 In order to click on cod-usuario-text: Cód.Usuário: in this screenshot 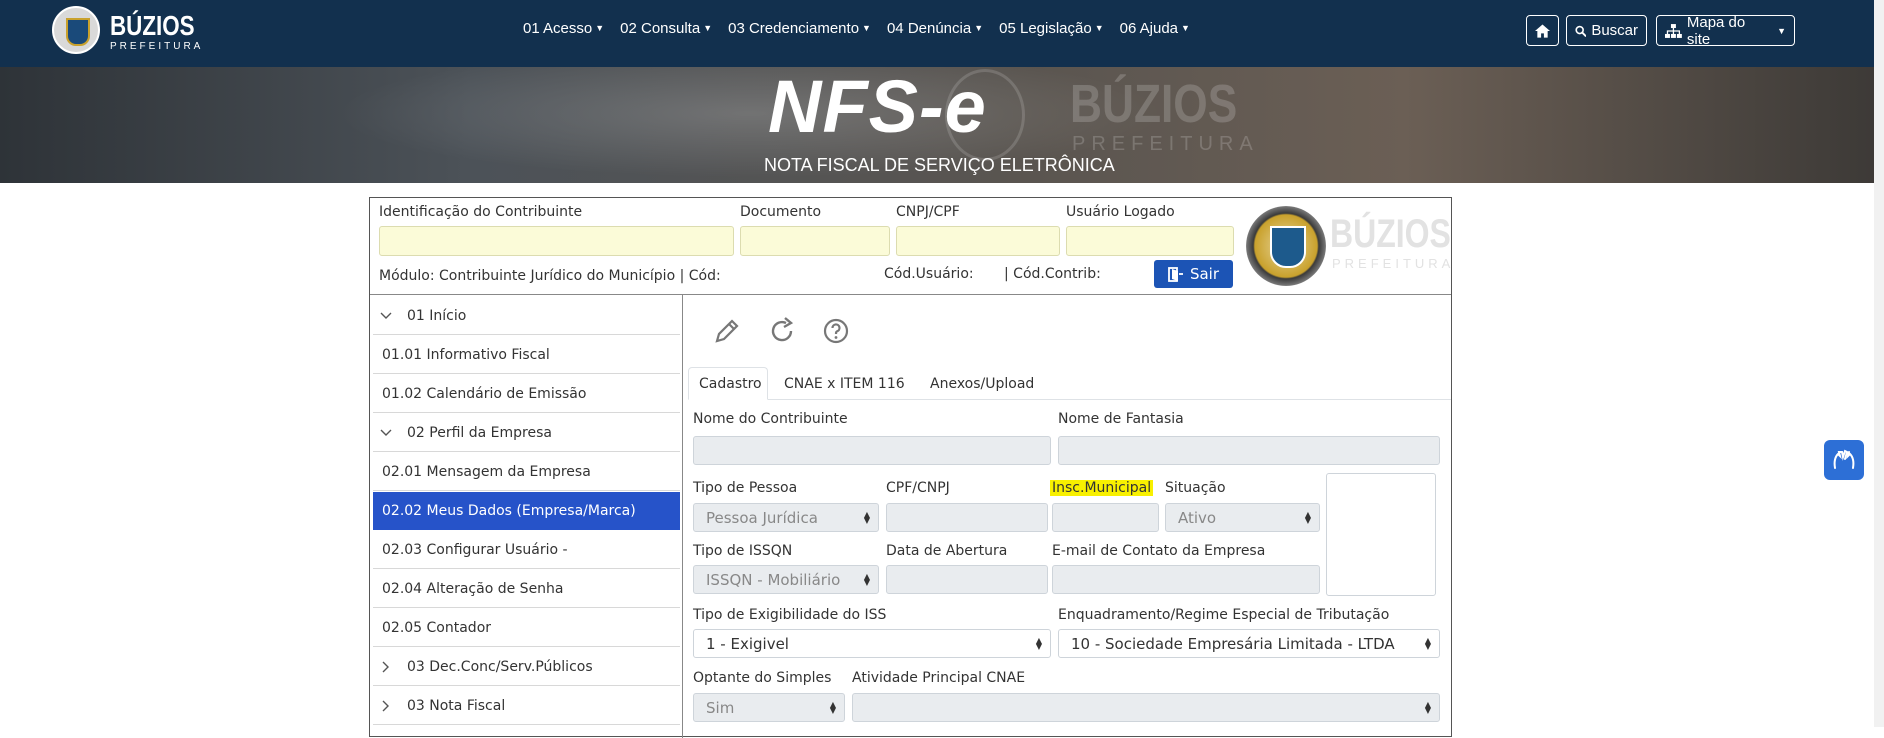, I will do `click(929, 274)`.